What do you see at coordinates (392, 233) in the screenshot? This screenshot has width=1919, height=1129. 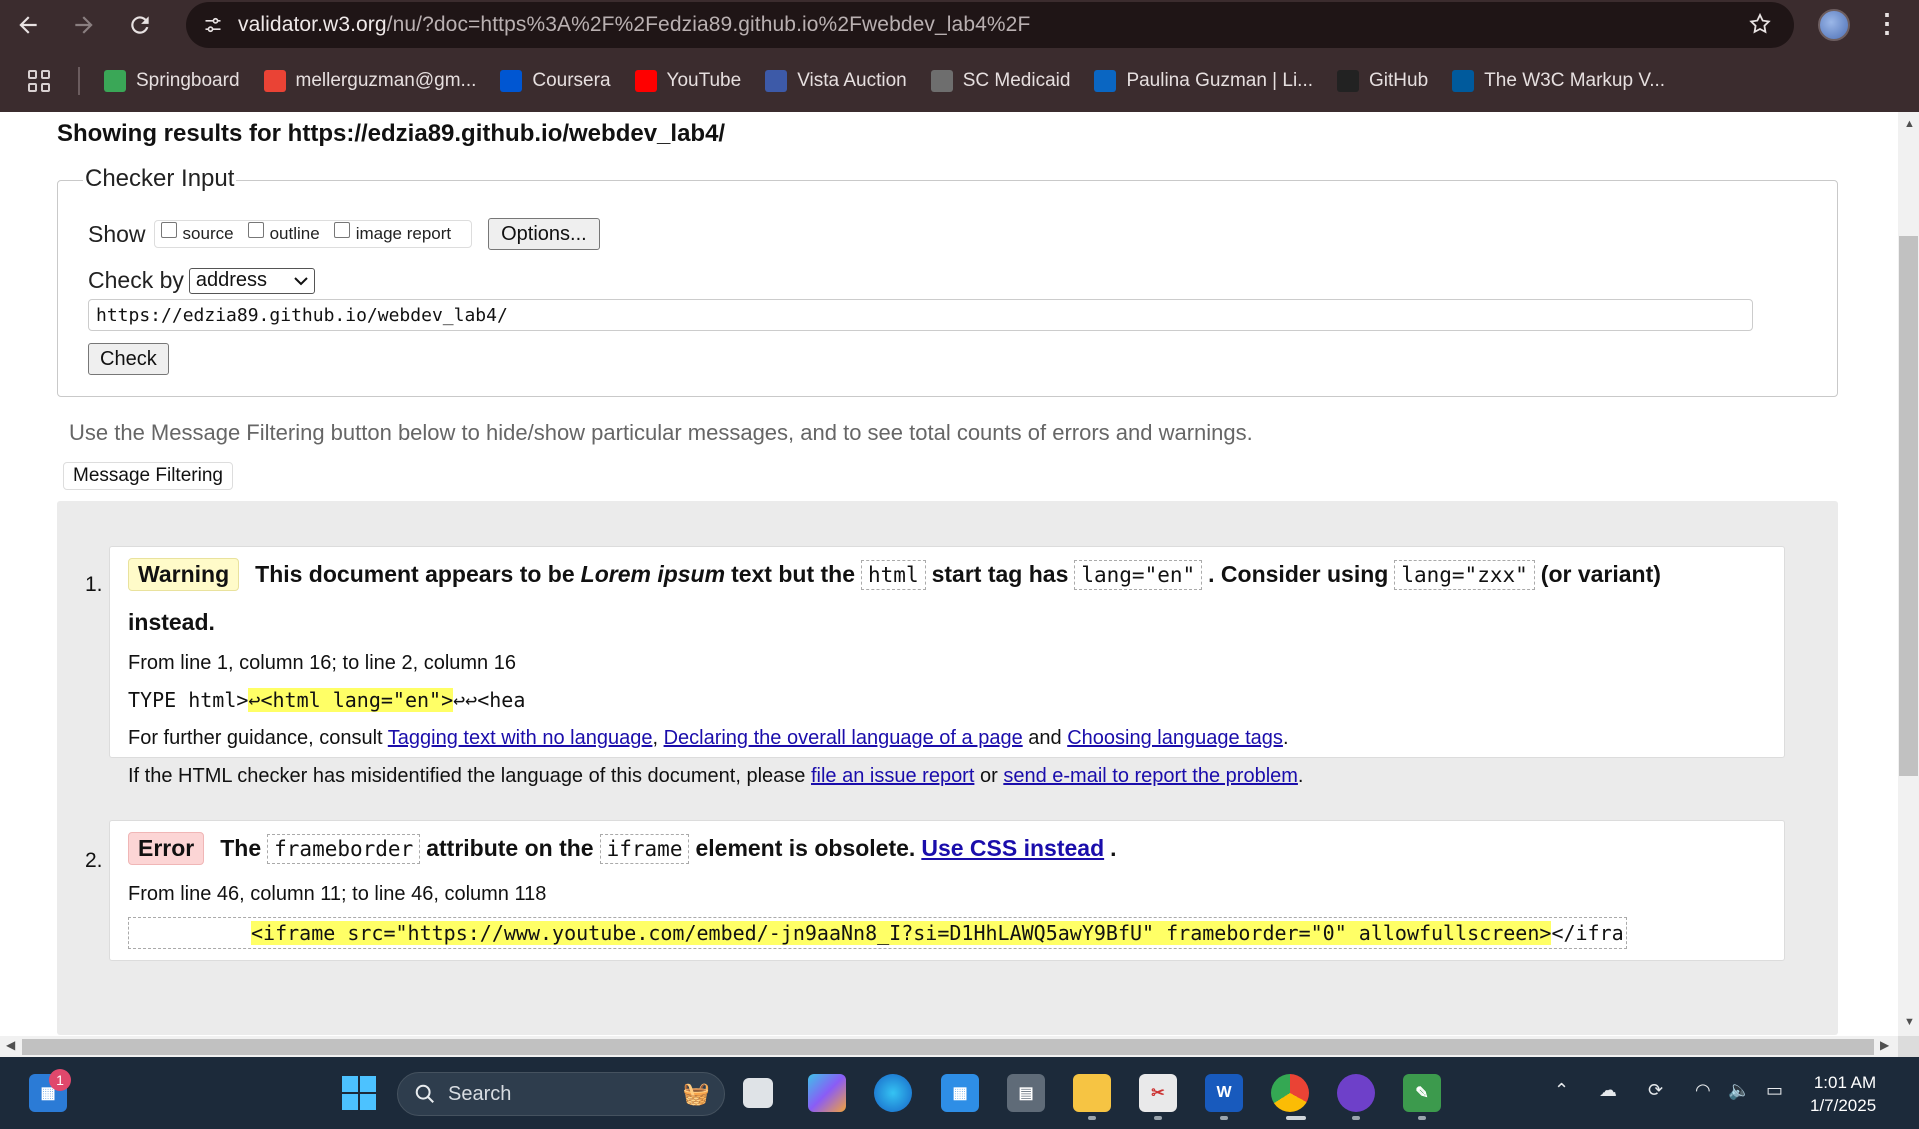 I see `image-report-checkbox: image report` at bounding box center [392, 233].